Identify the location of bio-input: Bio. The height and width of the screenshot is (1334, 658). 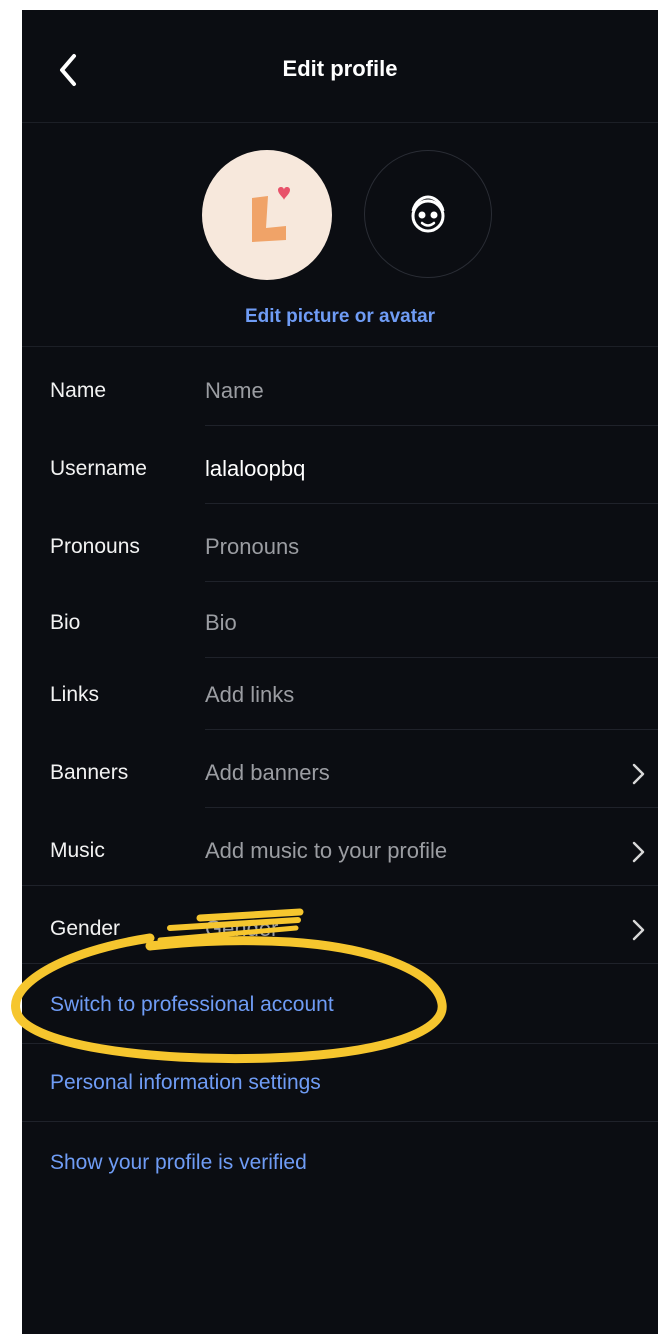
(221, 623).